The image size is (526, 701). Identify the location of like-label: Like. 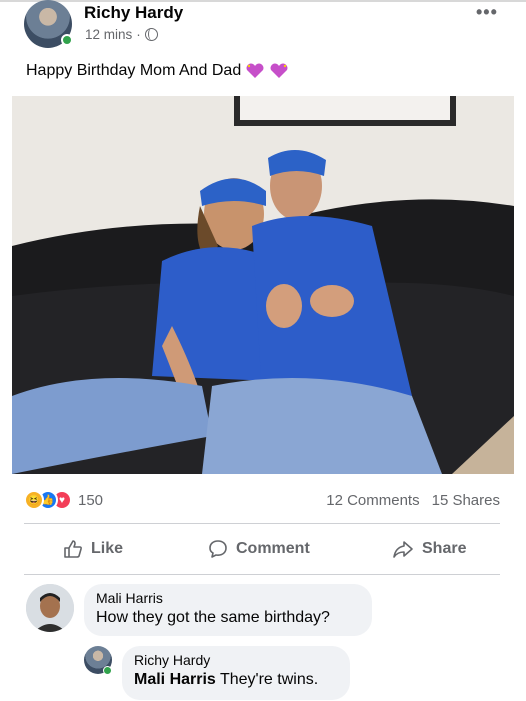
(107, 548).